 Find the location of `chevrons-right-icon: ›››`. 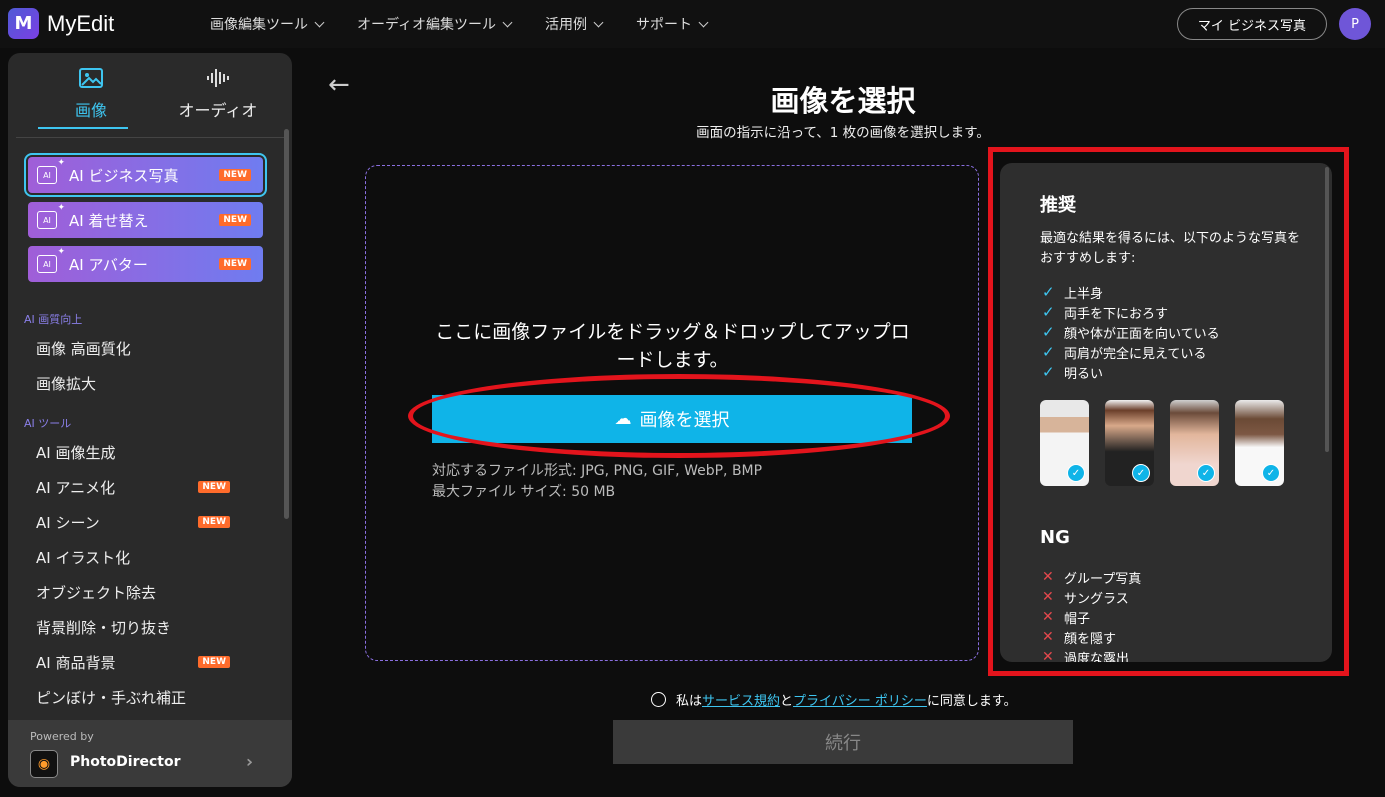

chevrons-right-icon: ››› is located at coordinates (250, 761).